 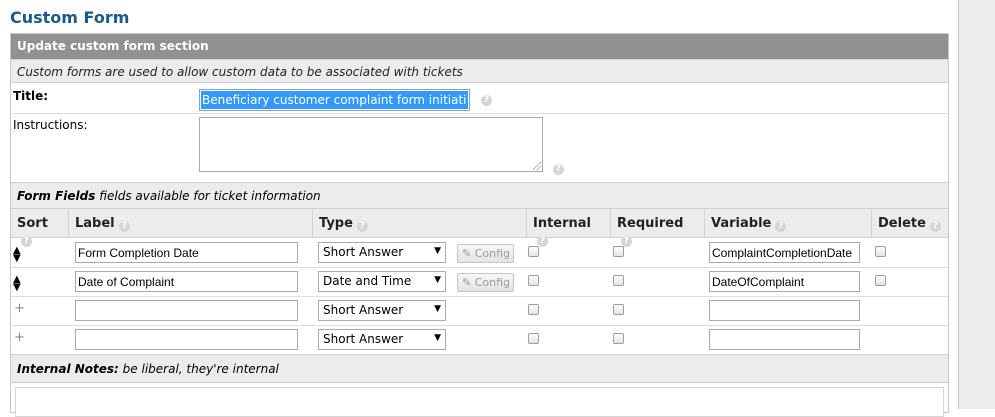 I want to click on section-header: Update custom form section, so click(x=479, y=46).